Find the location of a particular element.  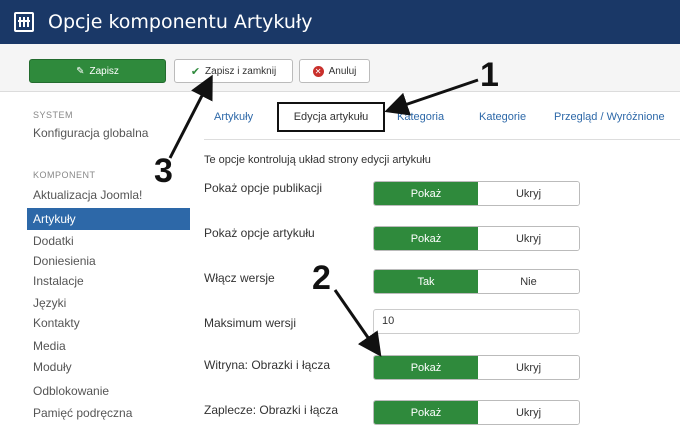

toolbar: ✎ Zapisz ✔ Zapisz i zamknij ✕ Anuluj is located at coordinates (340, 68).